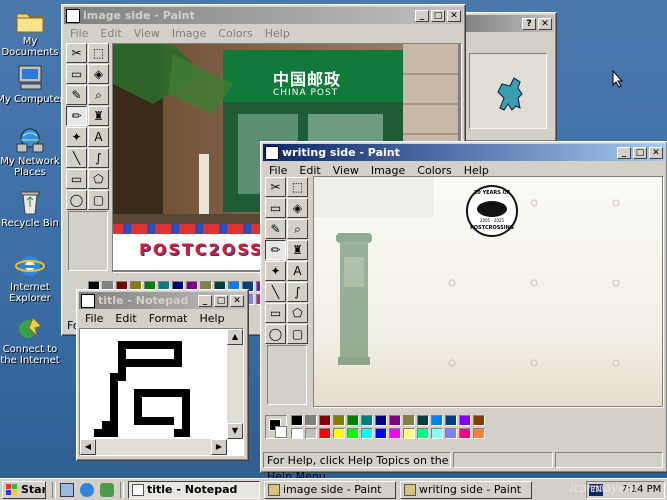 This screenshot has height=500, width=667. What do you see at coordinates (263, 15) in the screenshot?
I see `titlebar: image side - Paint _ □ ✕` at bounding box center [263, 15].